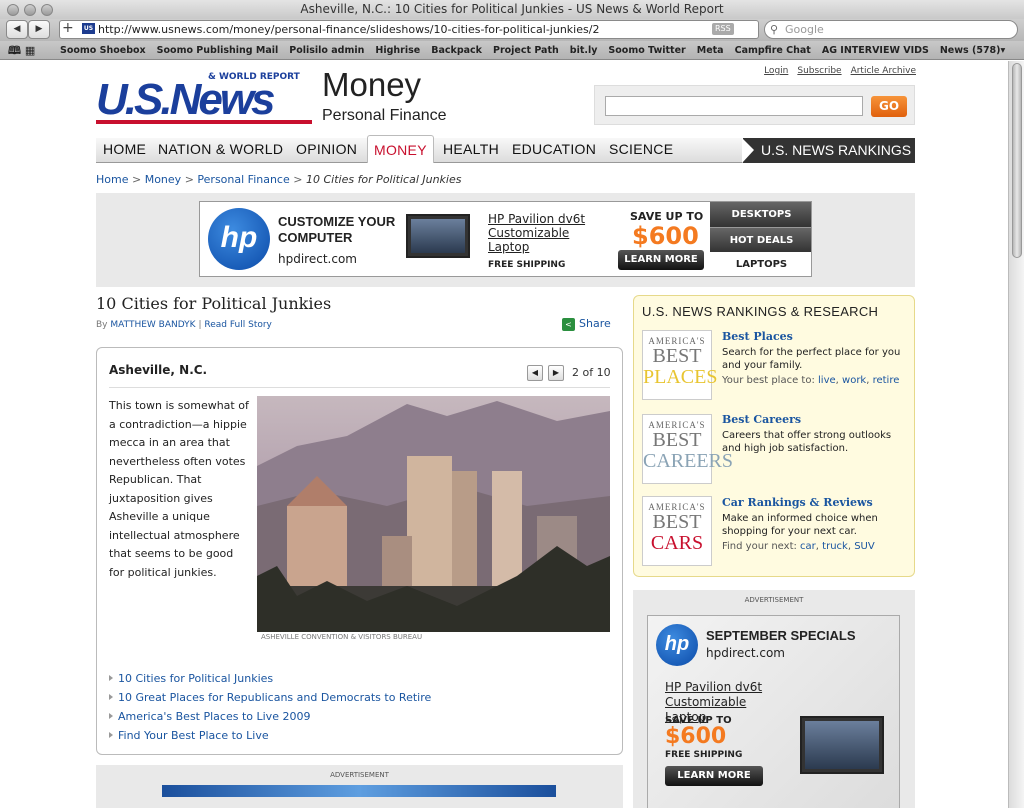 The width and height of the screenshot is (1024, 808). I want to click on best-places-link: Best Places, so click(815, 336).